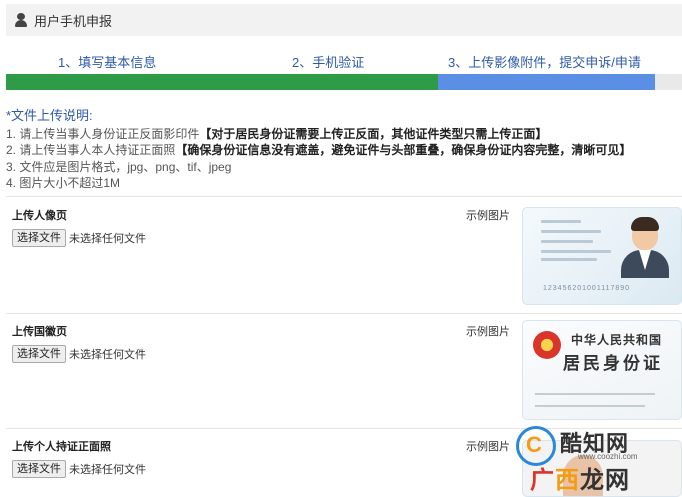 This screenshot has height=497, width=682. What do you see at coordinates (587, 288) in the screenshot?
I see `sample-id-number: 123456201001117890` at bounding box center [587, 288].